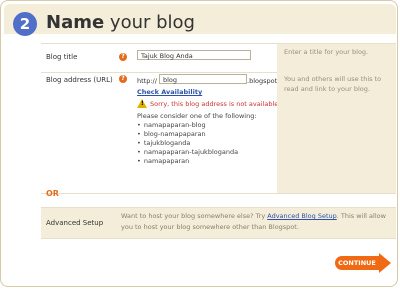 The height and width of the screenshot is (289, 400). What do you see at coordinates (75, 223) in the screenshot?
I see `advanced-setup-label: Advanced Setup` at bounding box center [75, 223].